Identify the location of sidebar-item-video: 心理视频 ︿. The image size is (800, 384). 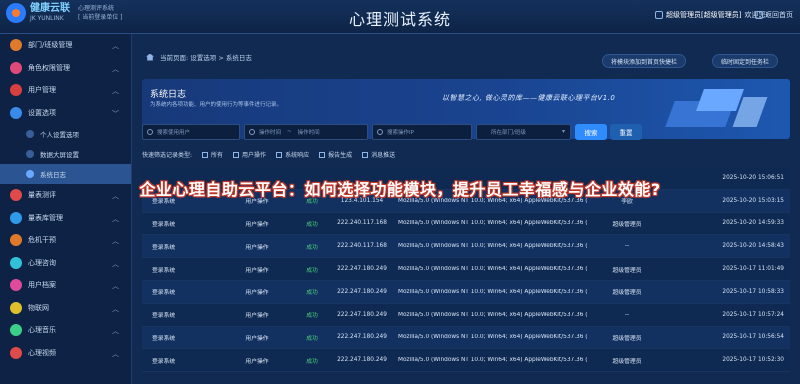
(65, 353).